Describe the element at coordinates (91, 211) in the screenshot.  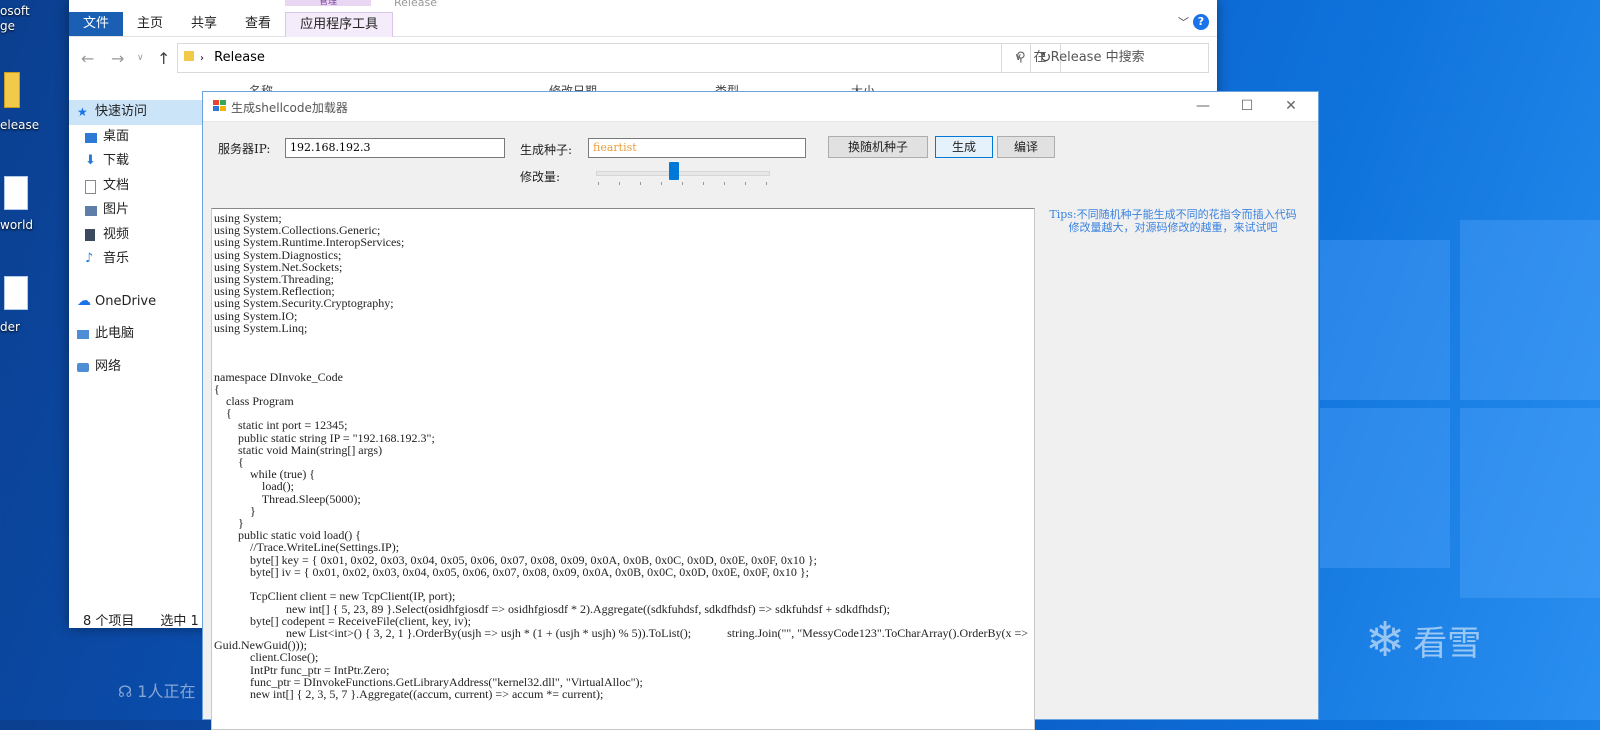
I see `picture-icon` at that location.